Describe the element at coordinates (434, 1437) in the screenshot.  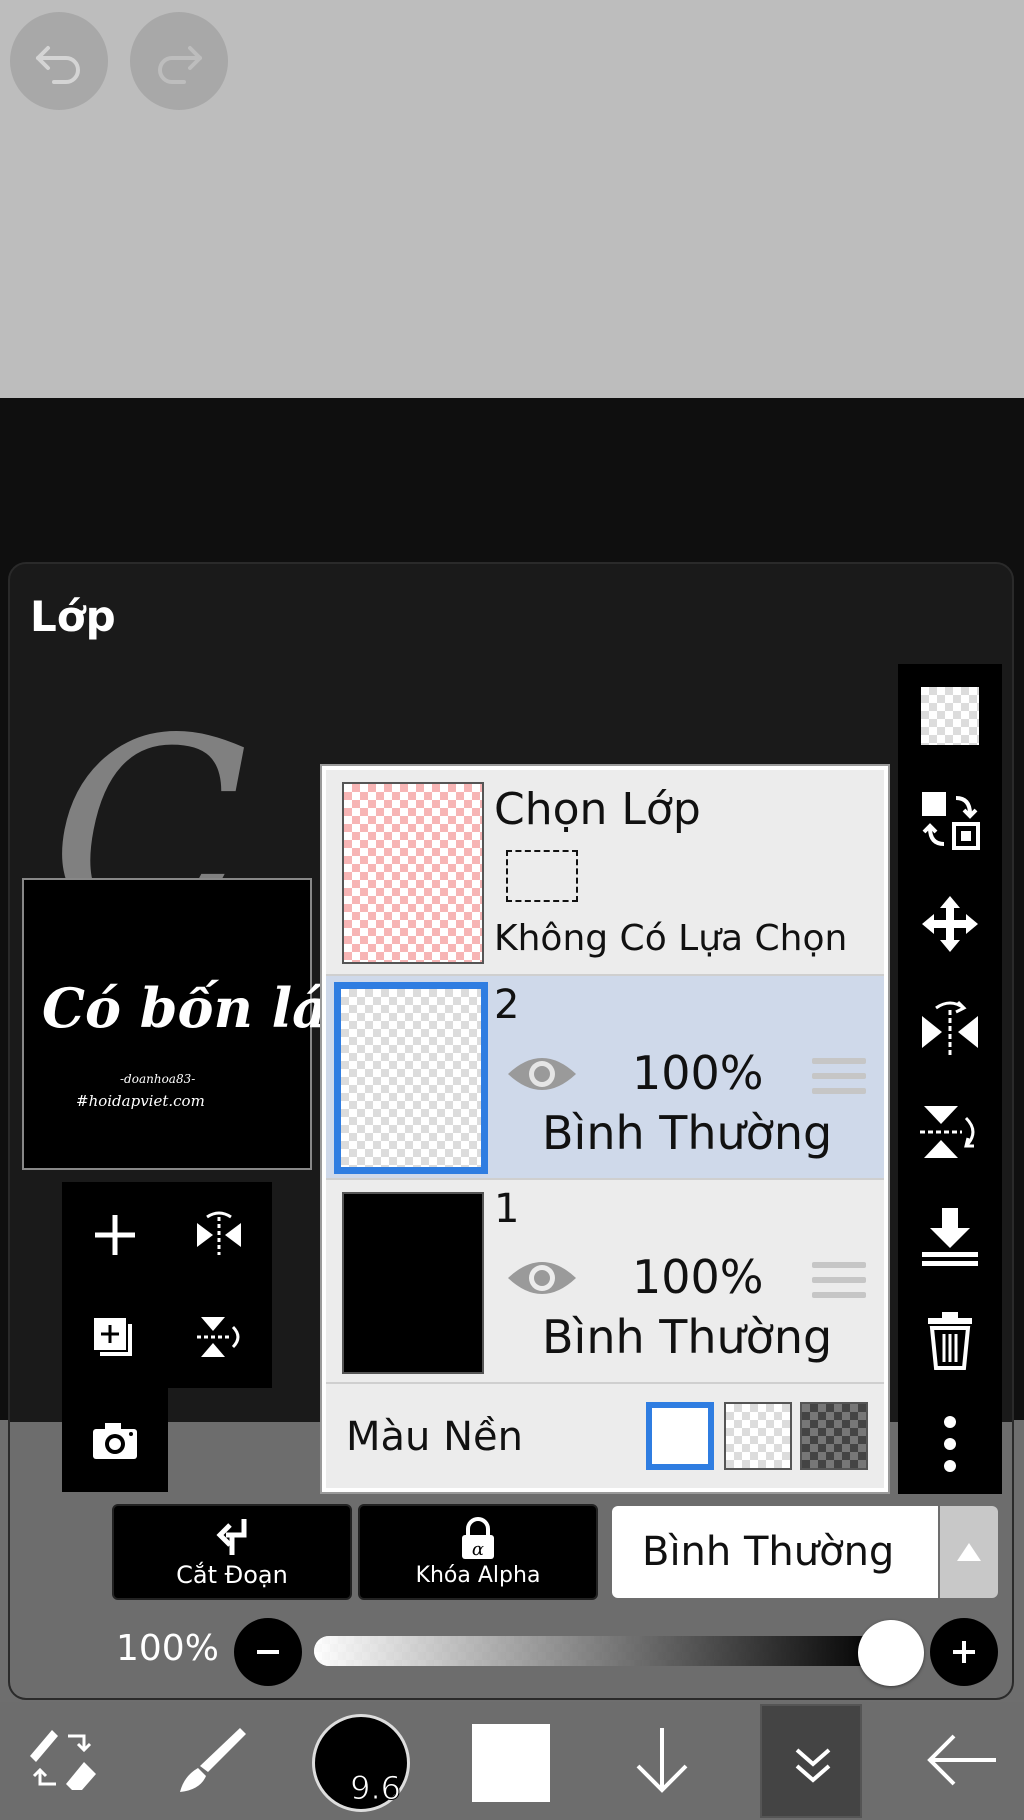
I see `background-color-label: Màu Nền` at that location.